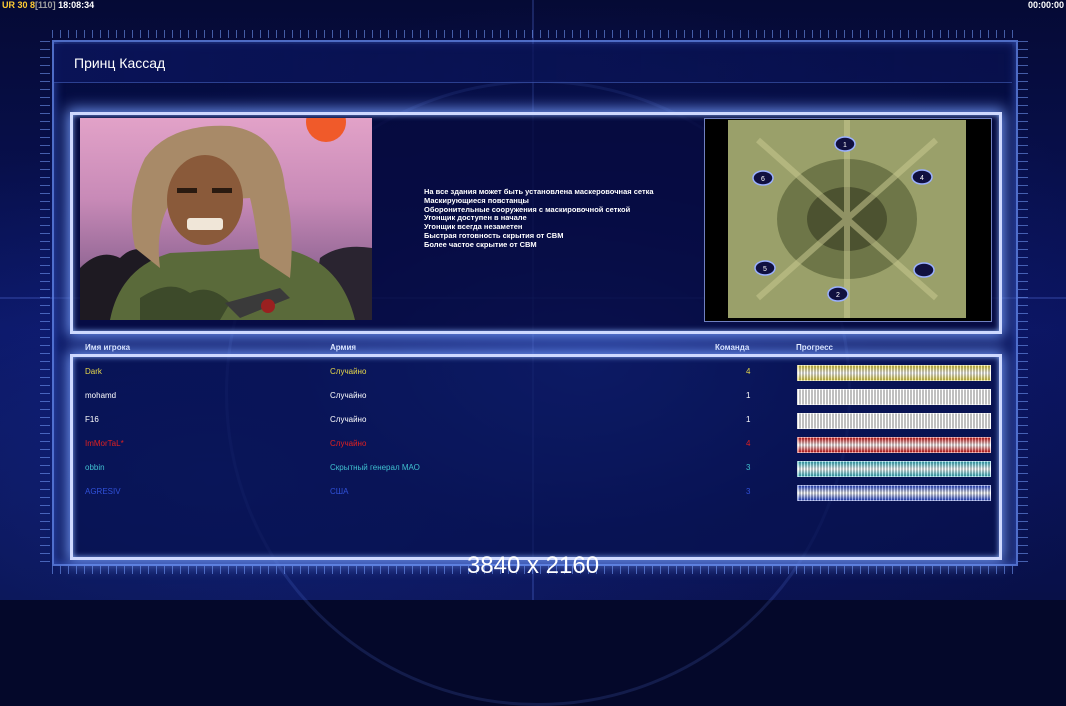 Image resolution: width=1066 pixels, height=706 pixels. I want to click on player-name: obbin, so click(95, 467).